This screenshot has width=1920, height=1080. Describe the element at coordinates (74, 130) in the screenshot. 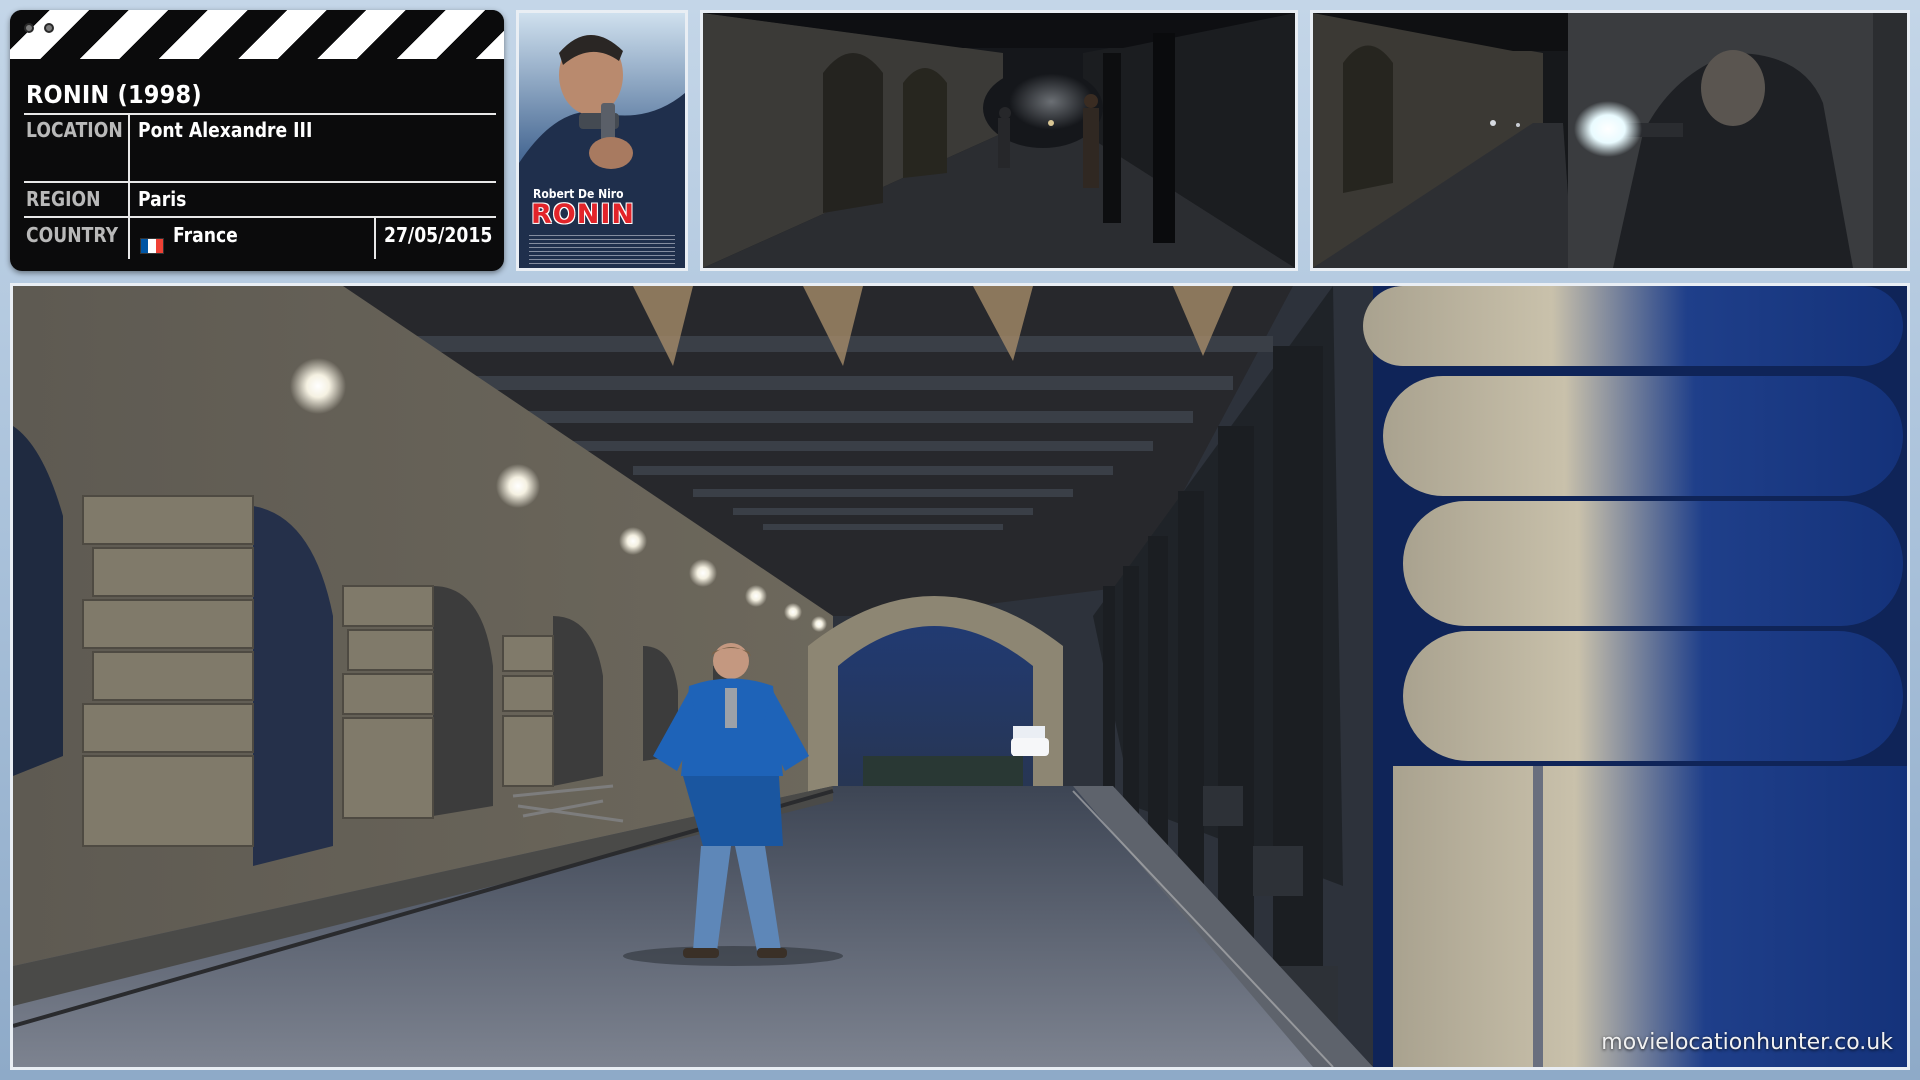

I see `location-label: LOCATION` at that location.